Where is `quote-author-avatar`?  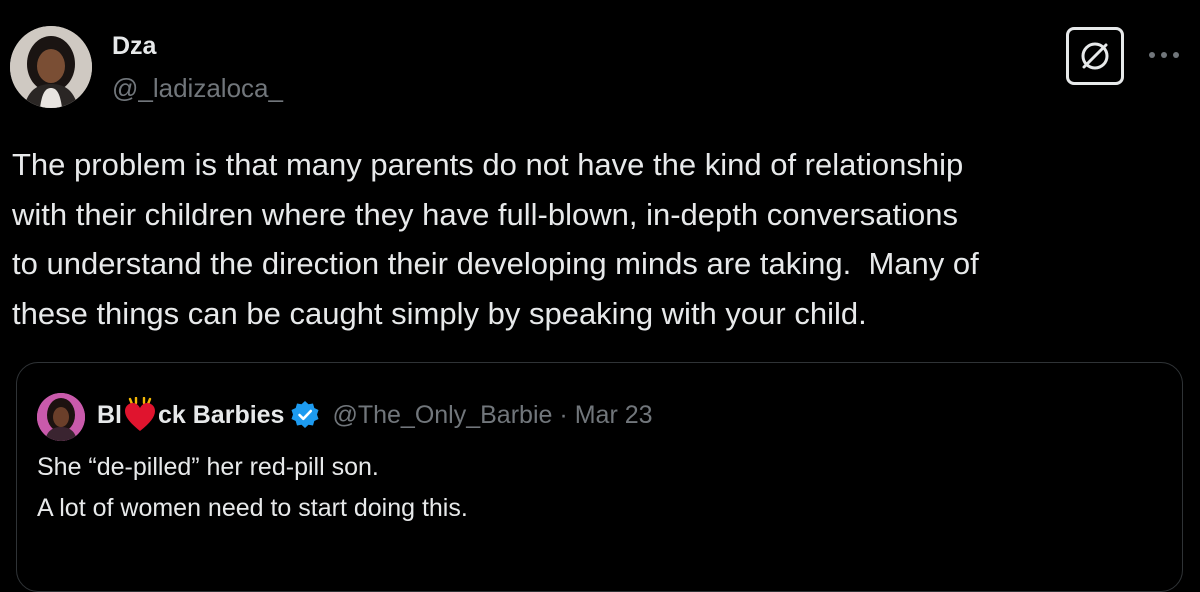
quote-author-avatar is located at coordinates (61, 417).